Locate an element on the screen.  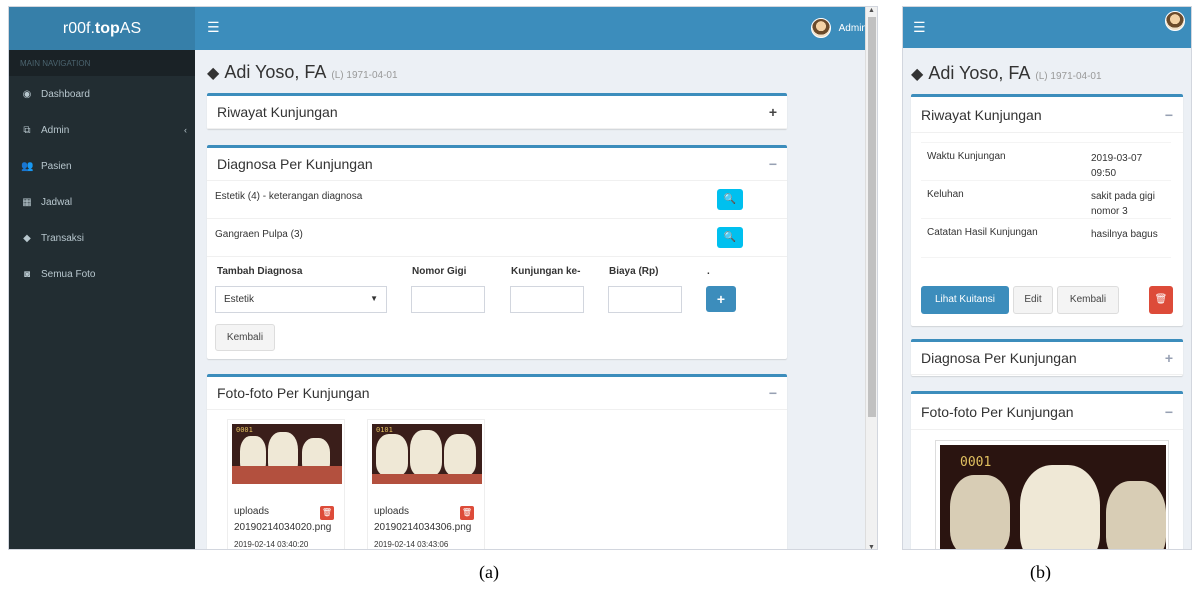
brand-suffix: AS is located at coordinates (130, 28).